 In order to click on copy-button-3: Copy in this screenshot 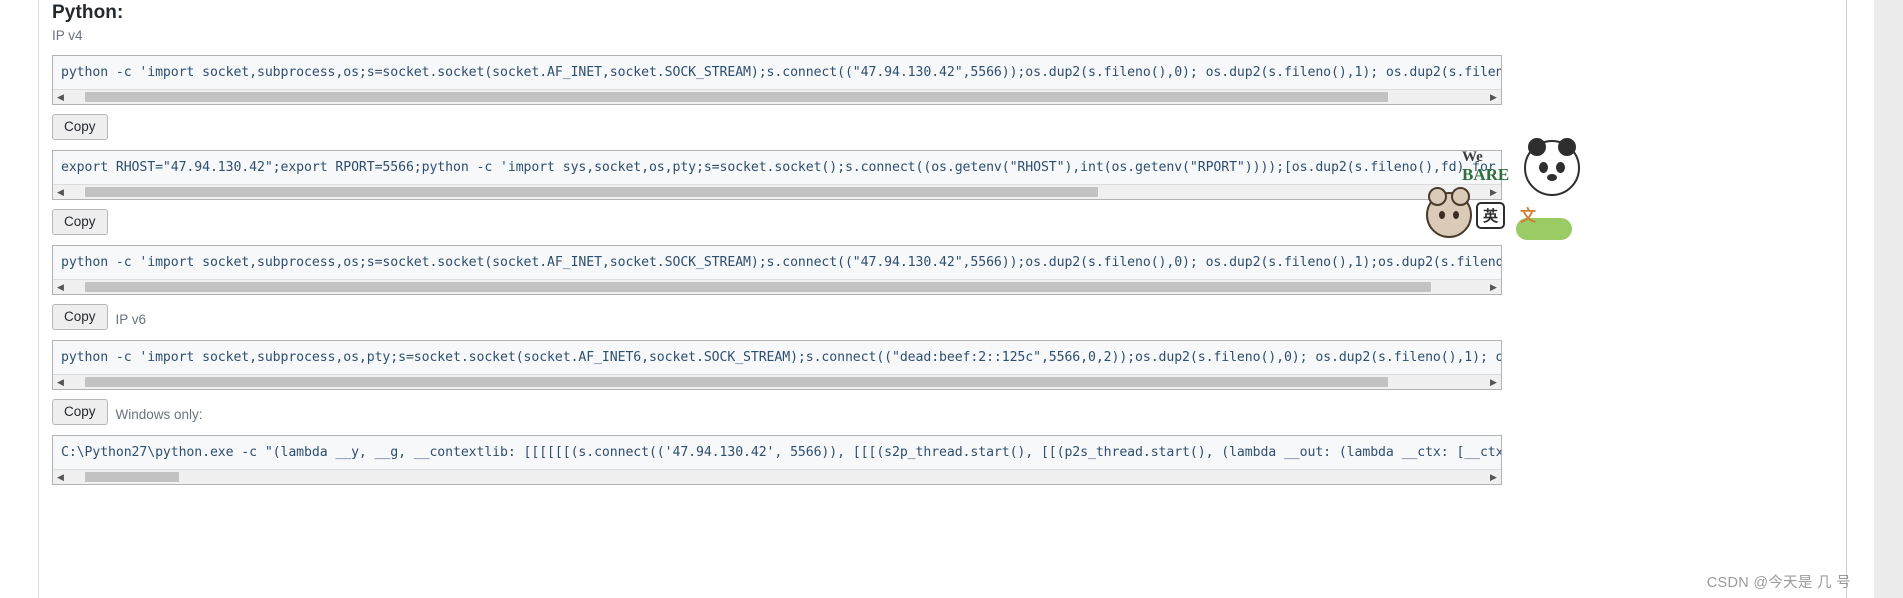, I will do `click(80, 317)`.